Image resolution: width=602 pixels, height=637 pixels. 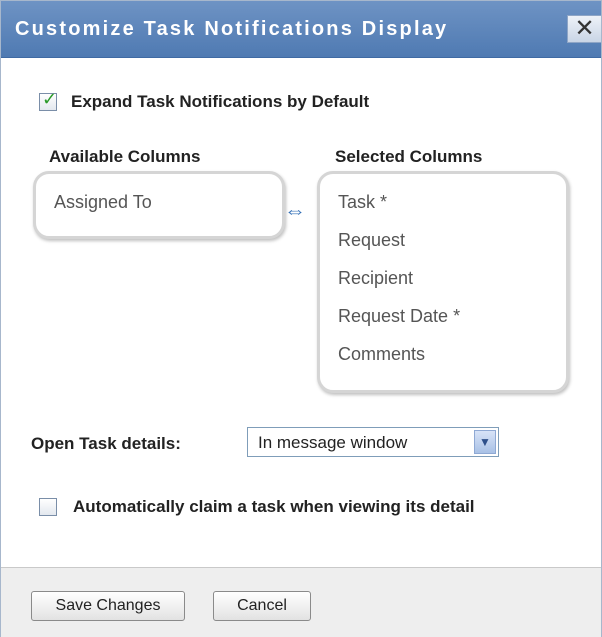 What do you see at coordinates (375, 278) in the screenshot?
I see `selected-column-item: Recipient` at bounding box center [375, 278].